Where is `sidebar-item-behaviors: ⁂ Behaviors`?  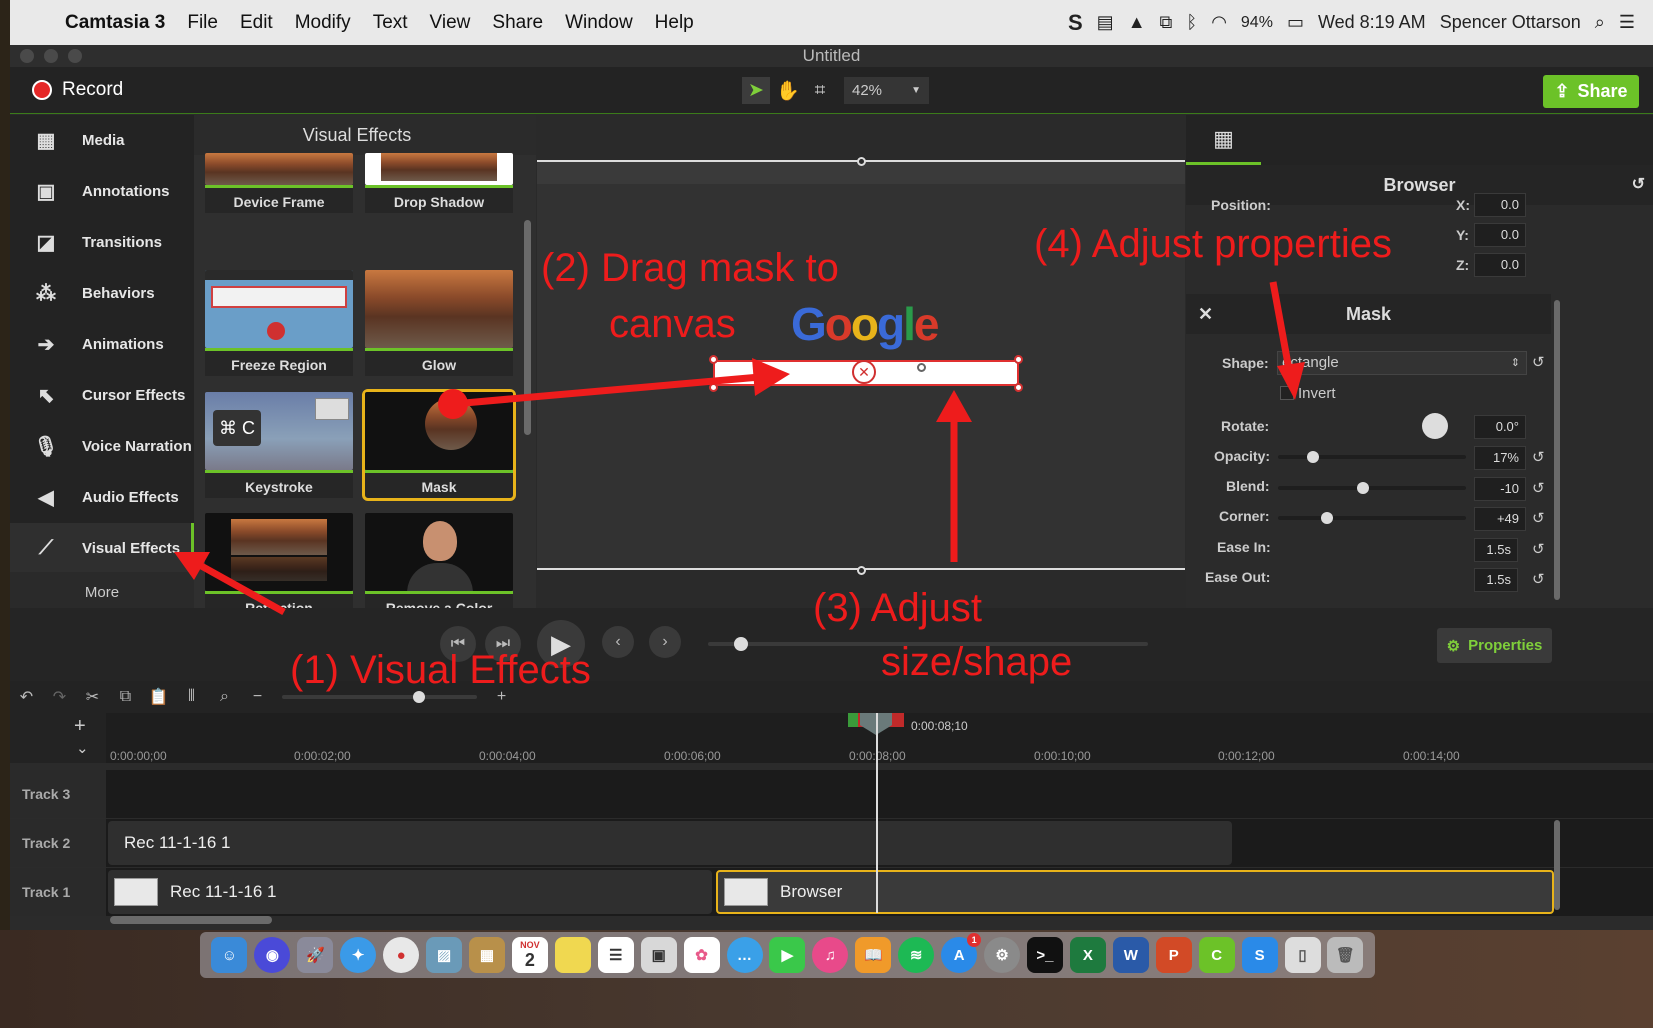 sidebar-item-behaviors: ⁂ Behaviors is located at coordinates (102, 293).